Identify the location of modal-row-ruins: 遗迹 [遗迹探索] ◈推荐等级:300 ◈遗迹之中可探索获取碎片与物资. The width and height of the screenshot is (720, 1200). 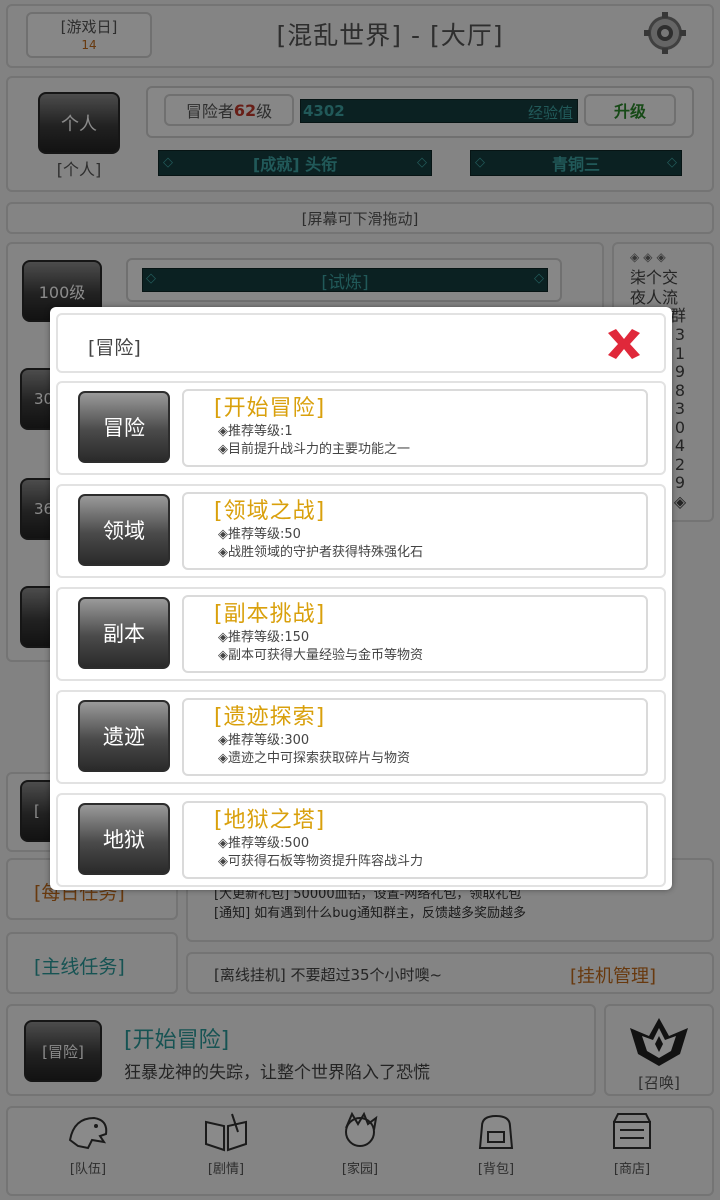
(361, 737).